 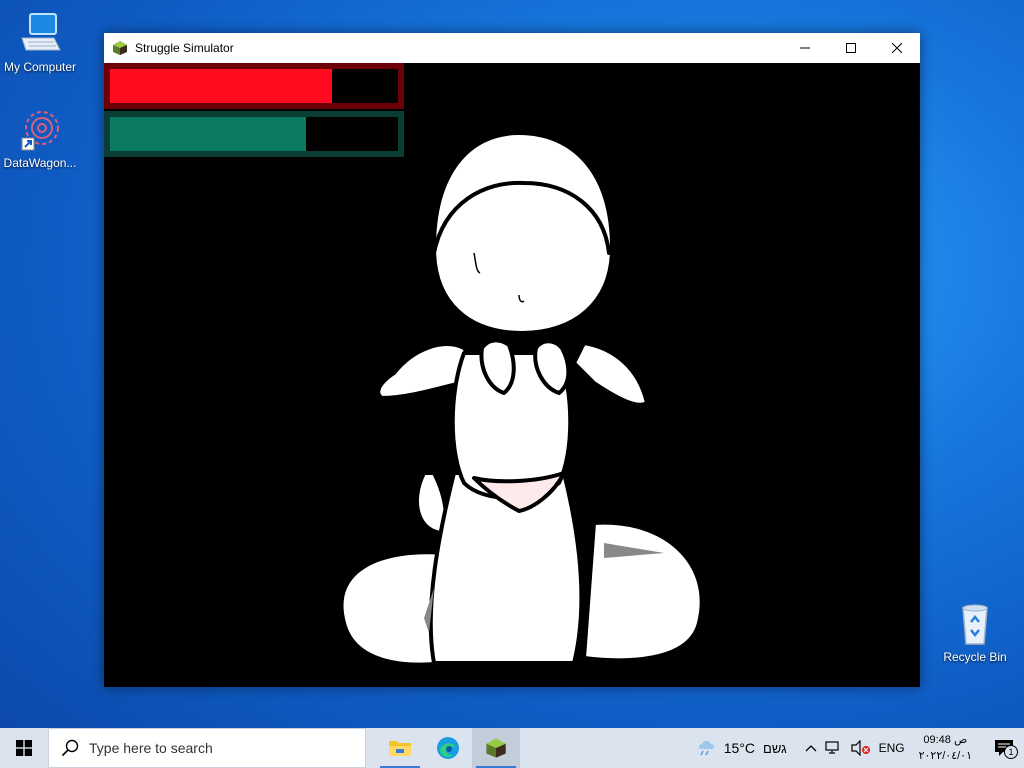 What do you see at coordinates (70, 748) in the screenshot?
I see `search-icon` at bounding box center [70, 748].